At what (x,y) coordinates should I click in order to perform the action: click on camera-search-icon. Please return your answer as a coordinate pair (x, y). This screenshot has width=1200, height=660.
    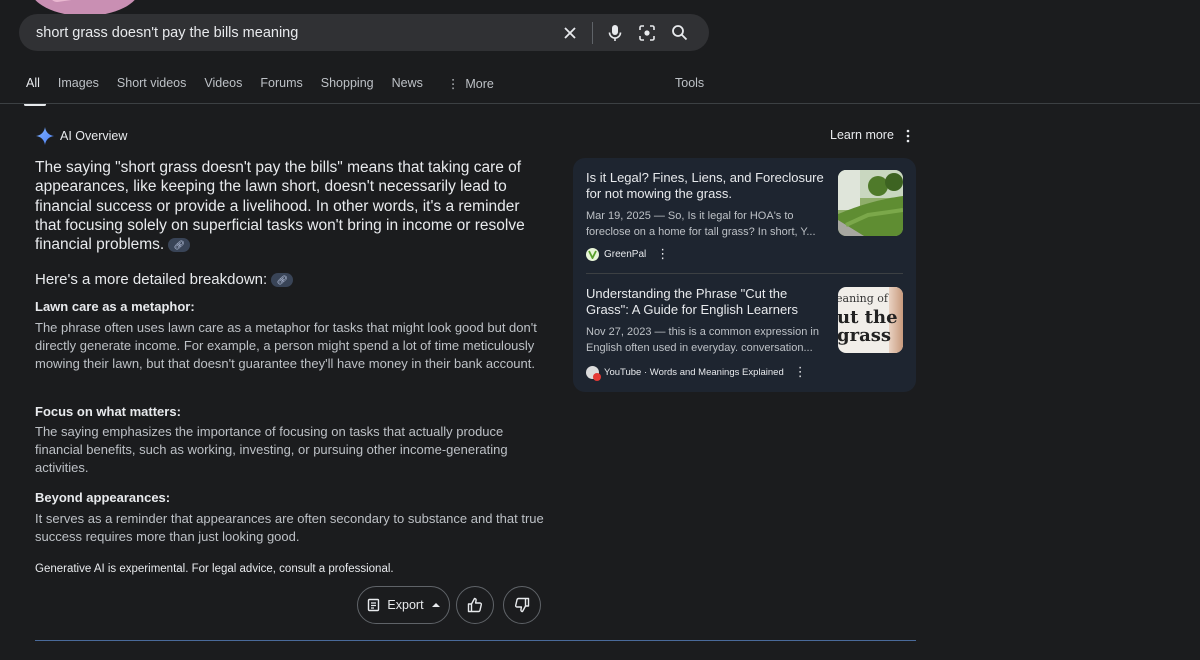
    Looking at the image, I should click on (647, 33).